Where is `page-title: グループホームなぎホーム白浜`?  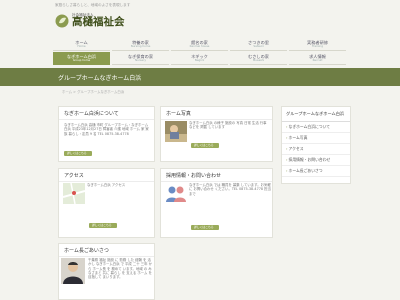 page-title: グループホームなぎホーム白浜 is located at coordinates (100, 78).